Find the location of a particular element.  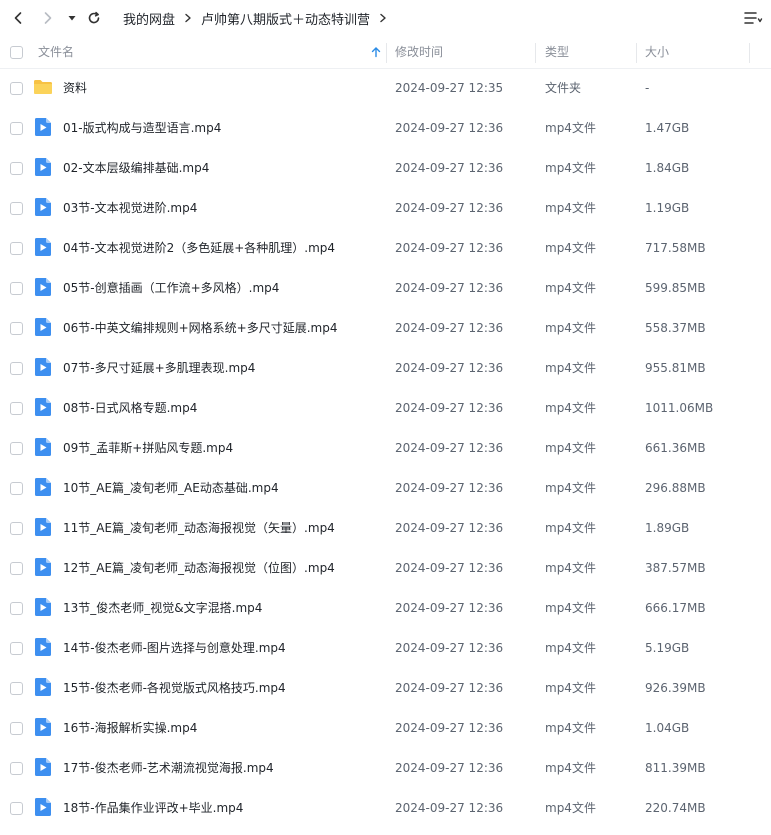

file-name: 06节-中英文编排规则+网格系统+多尺寸延展.mp4 is located at coordinates (200, 328).